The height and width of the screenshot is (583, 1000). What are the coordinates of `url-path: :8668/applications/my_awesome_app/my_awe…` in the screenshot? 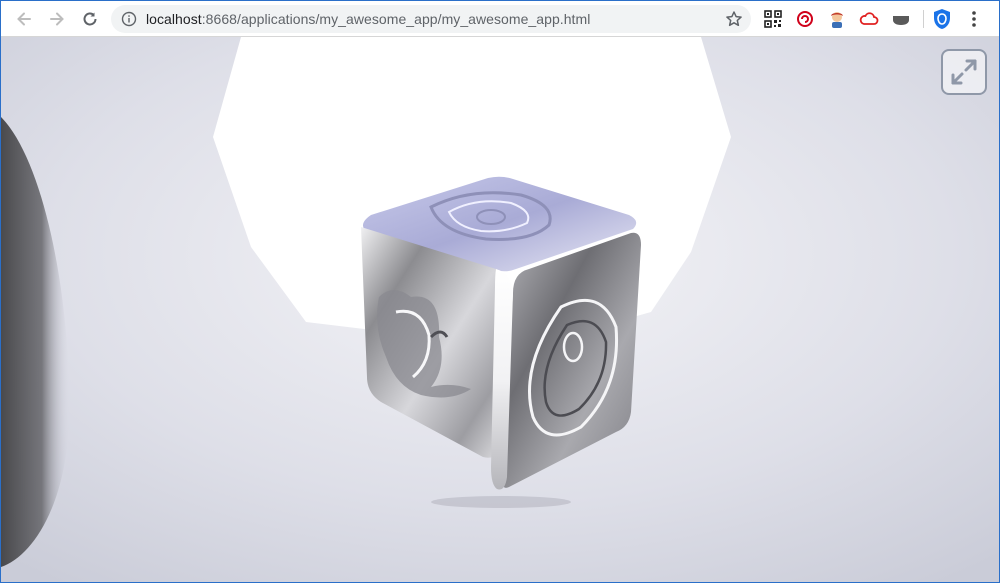 It's located at (396, 19).